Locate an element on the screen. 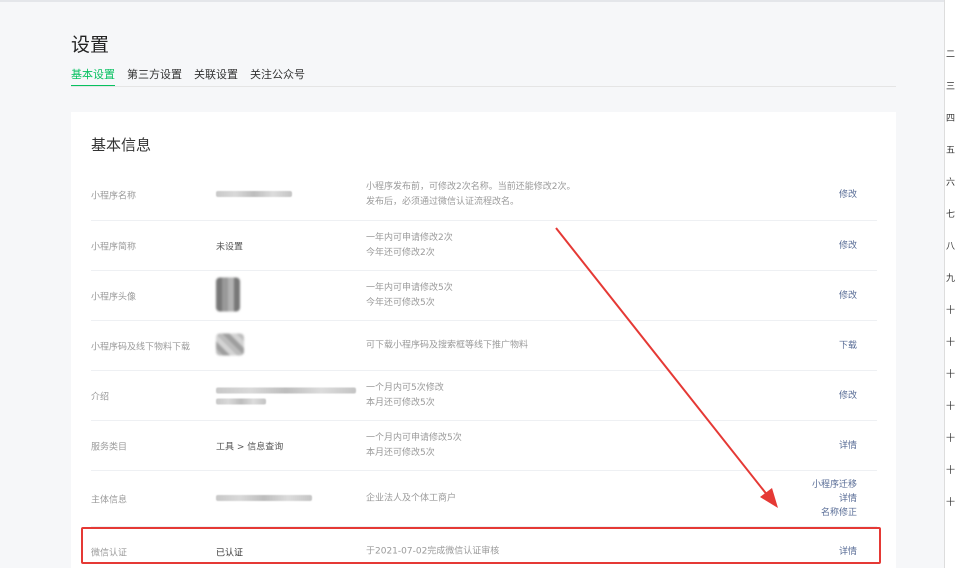 Image resolution: width=956 pixels, height=568 pixels. top-border is located at coordinates (472, 1).